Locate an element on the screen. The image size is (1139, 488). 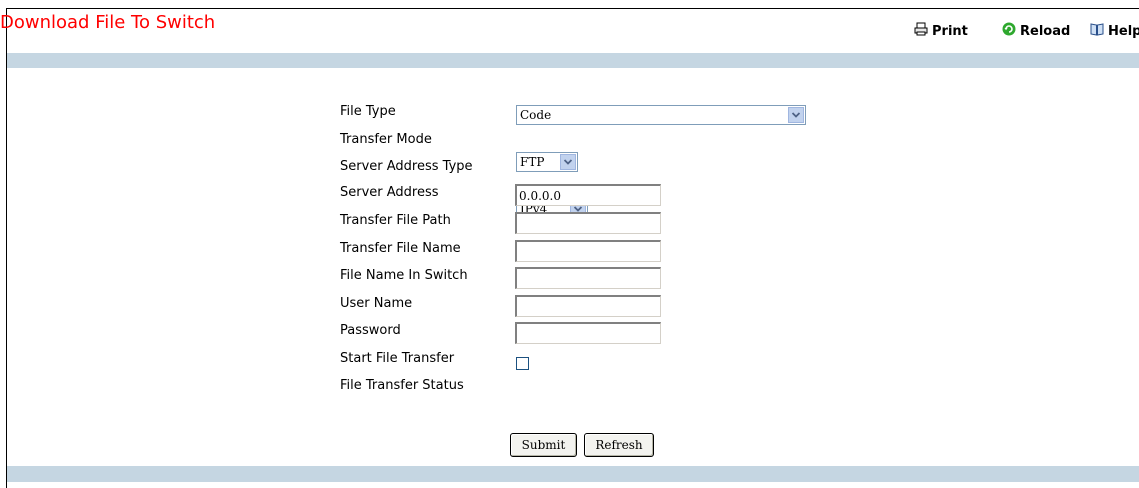
password-input is located at coordinates (588, 333).